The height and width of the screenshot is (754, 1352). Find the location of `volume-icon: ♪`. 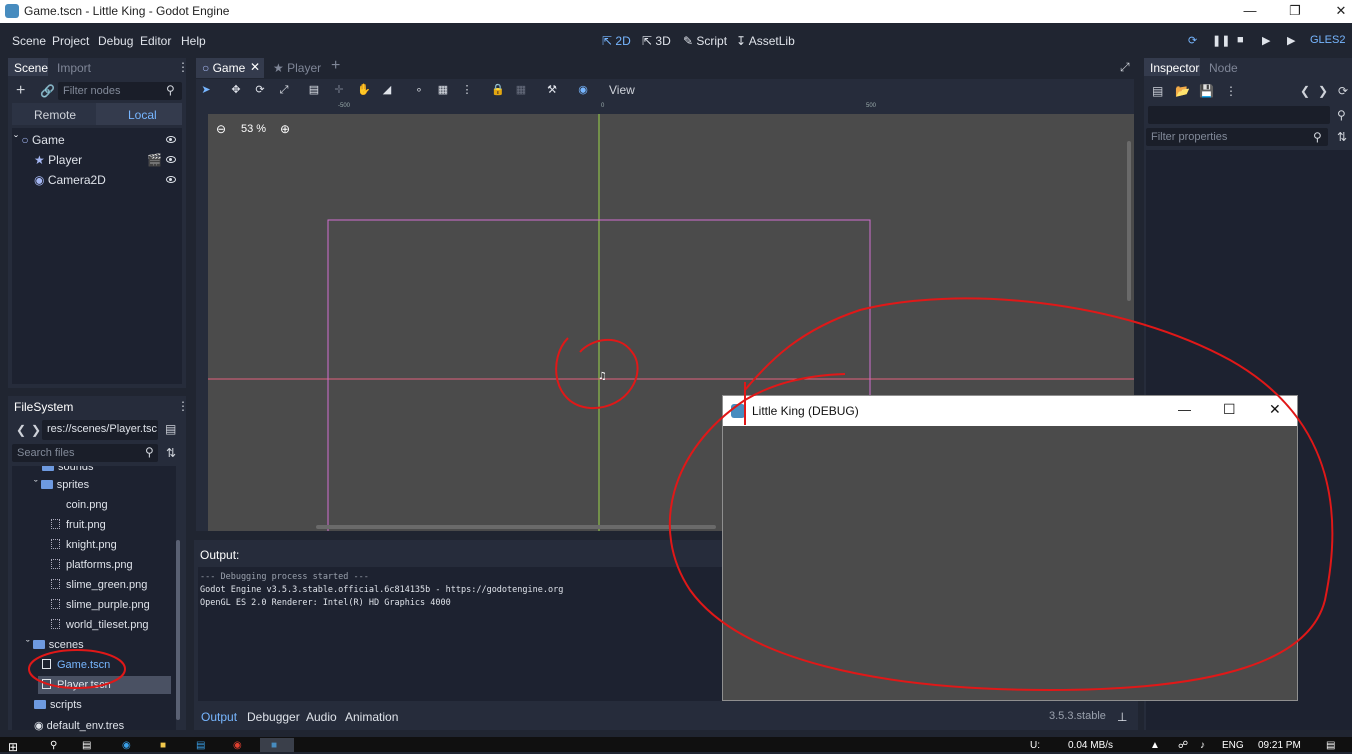

volume-icon: ♪ is located at coordinates (1202, 745).